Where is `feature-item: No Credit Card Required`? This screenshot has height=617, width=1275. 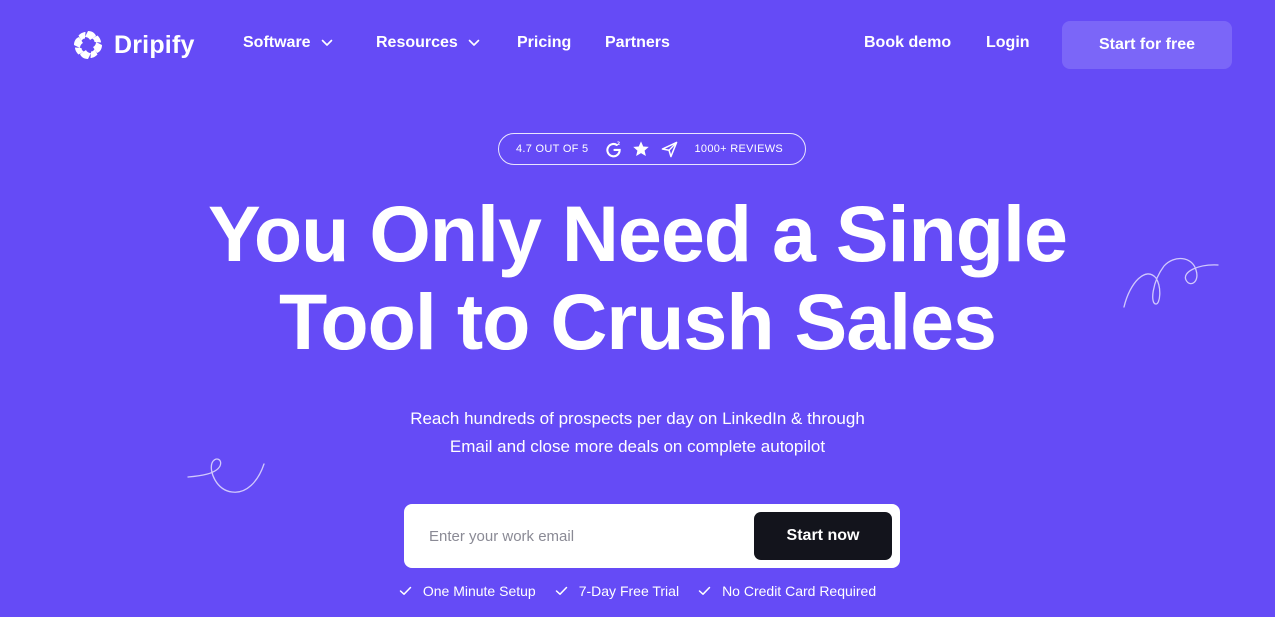 feature-item: No Credit Card Required is located at coordinates (787, 591).